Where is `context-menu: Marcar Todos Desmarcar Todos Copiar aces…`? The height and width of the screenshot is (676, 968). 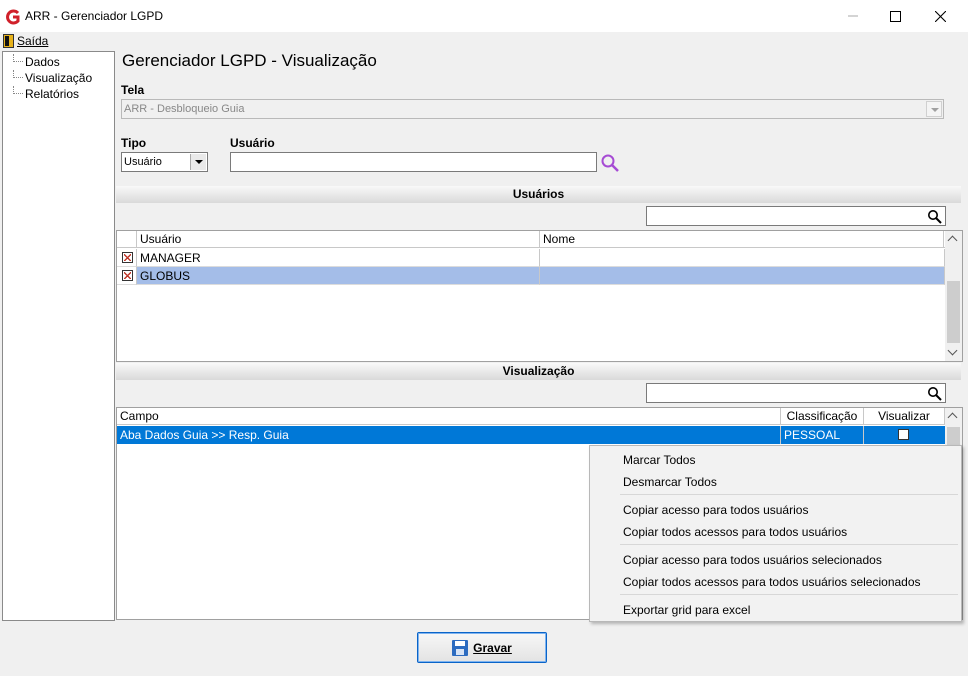
context-menu: Marcar Todos Desmarcar Todos Copiar aces… is located at coordinates (775, 533).